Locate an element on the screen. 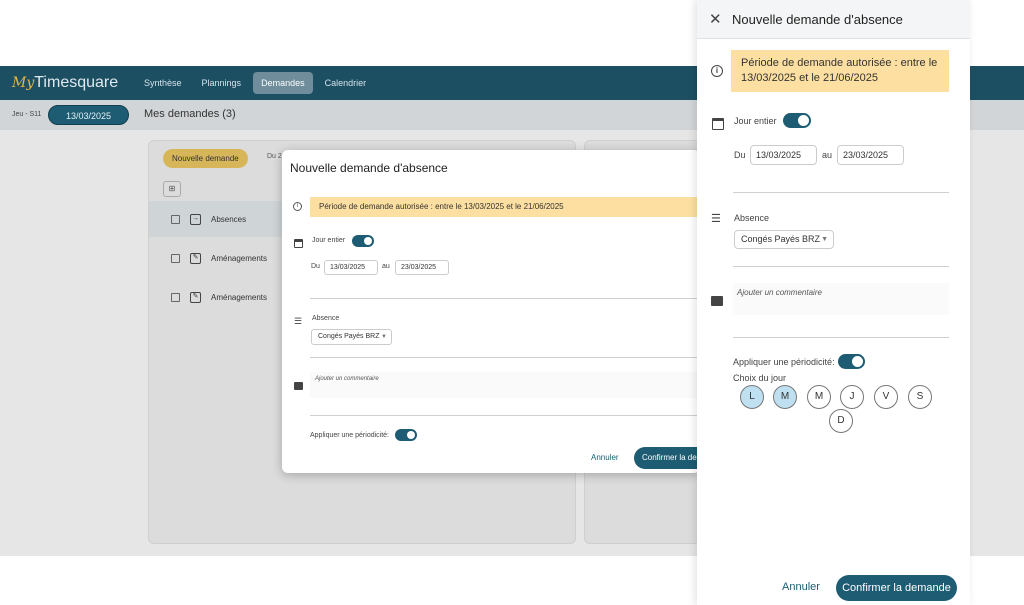 This screenshot has width=1024, height=605. drawer-header: ✕ Nouvelle demande d'absence is located at coordinates (833, 19).